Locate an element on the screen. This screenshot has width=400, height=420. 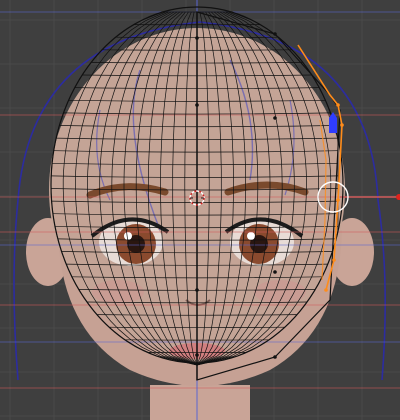
right-eye-highlight is located at coordinates (251, 236).